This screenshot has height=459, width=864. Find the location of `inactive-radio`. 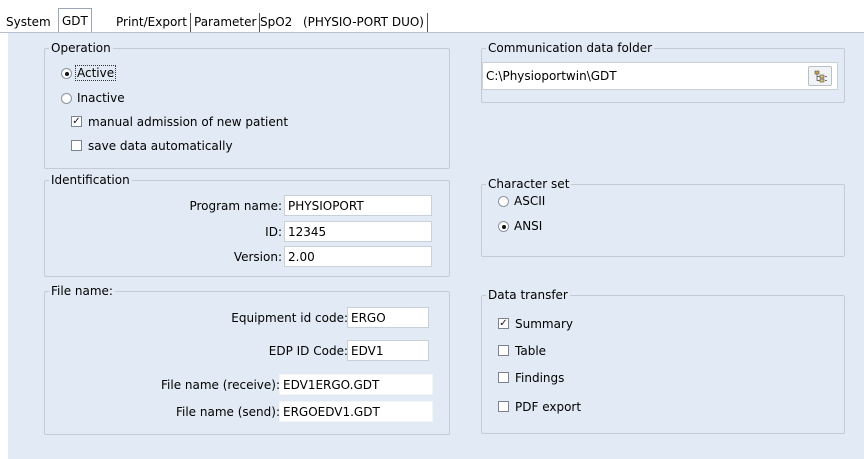

inactive-radio is located at coordinates (66, 98).